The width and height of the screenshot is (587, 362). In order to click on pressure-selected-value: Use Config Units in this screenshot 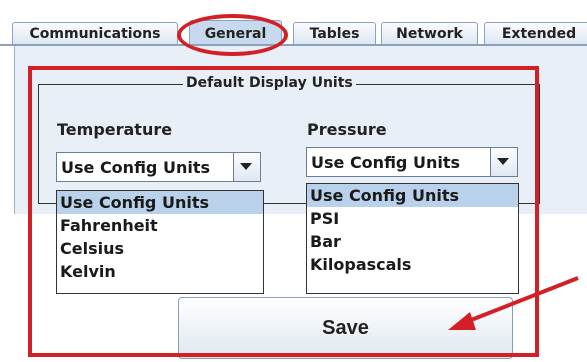, I will do `click(385, 162)`.